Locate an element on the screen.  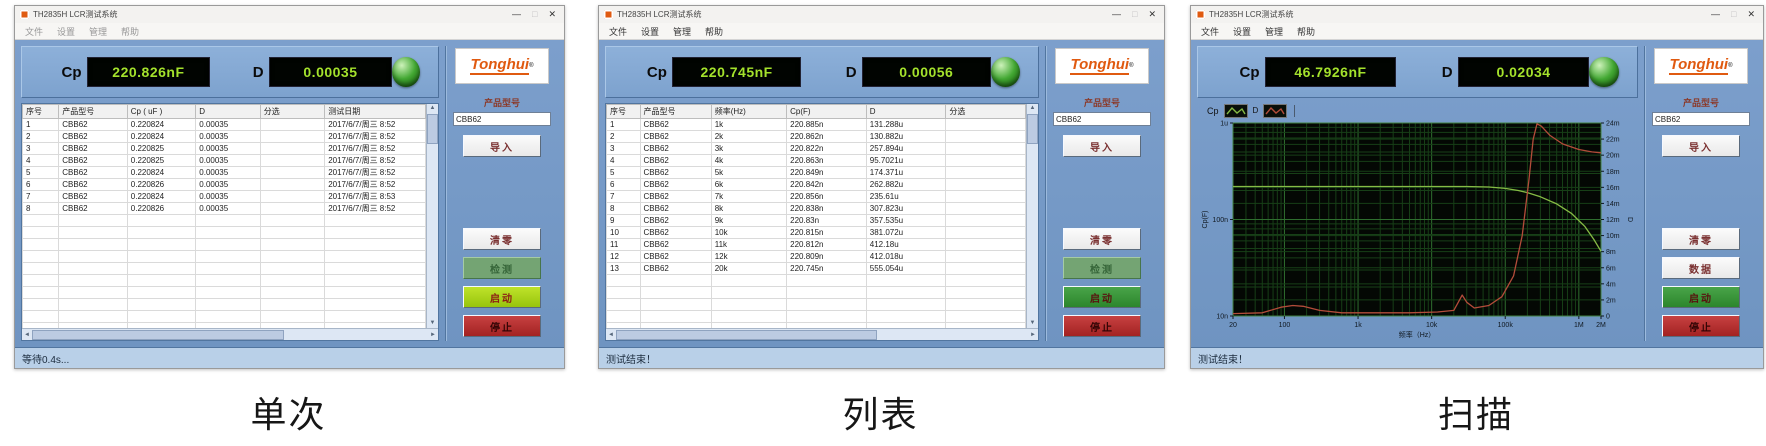
table-row: 3 CBB62 0.220825 0.00035 2017/6/7/周三 8:52 is located at coordinates (224, 148).